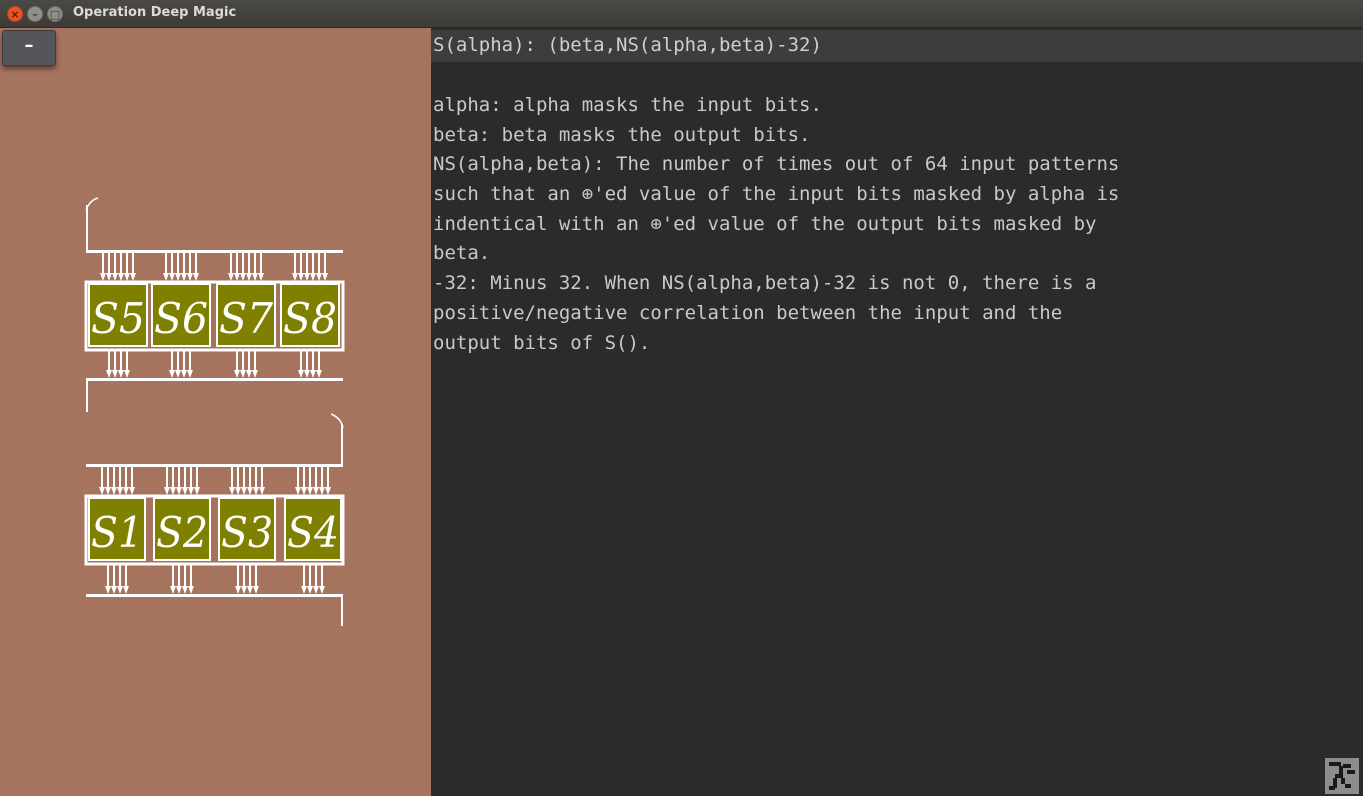  Describe the element at coordinates (117, 532) in the screenshot. I see `sbox-label-s1: S1` at that location.